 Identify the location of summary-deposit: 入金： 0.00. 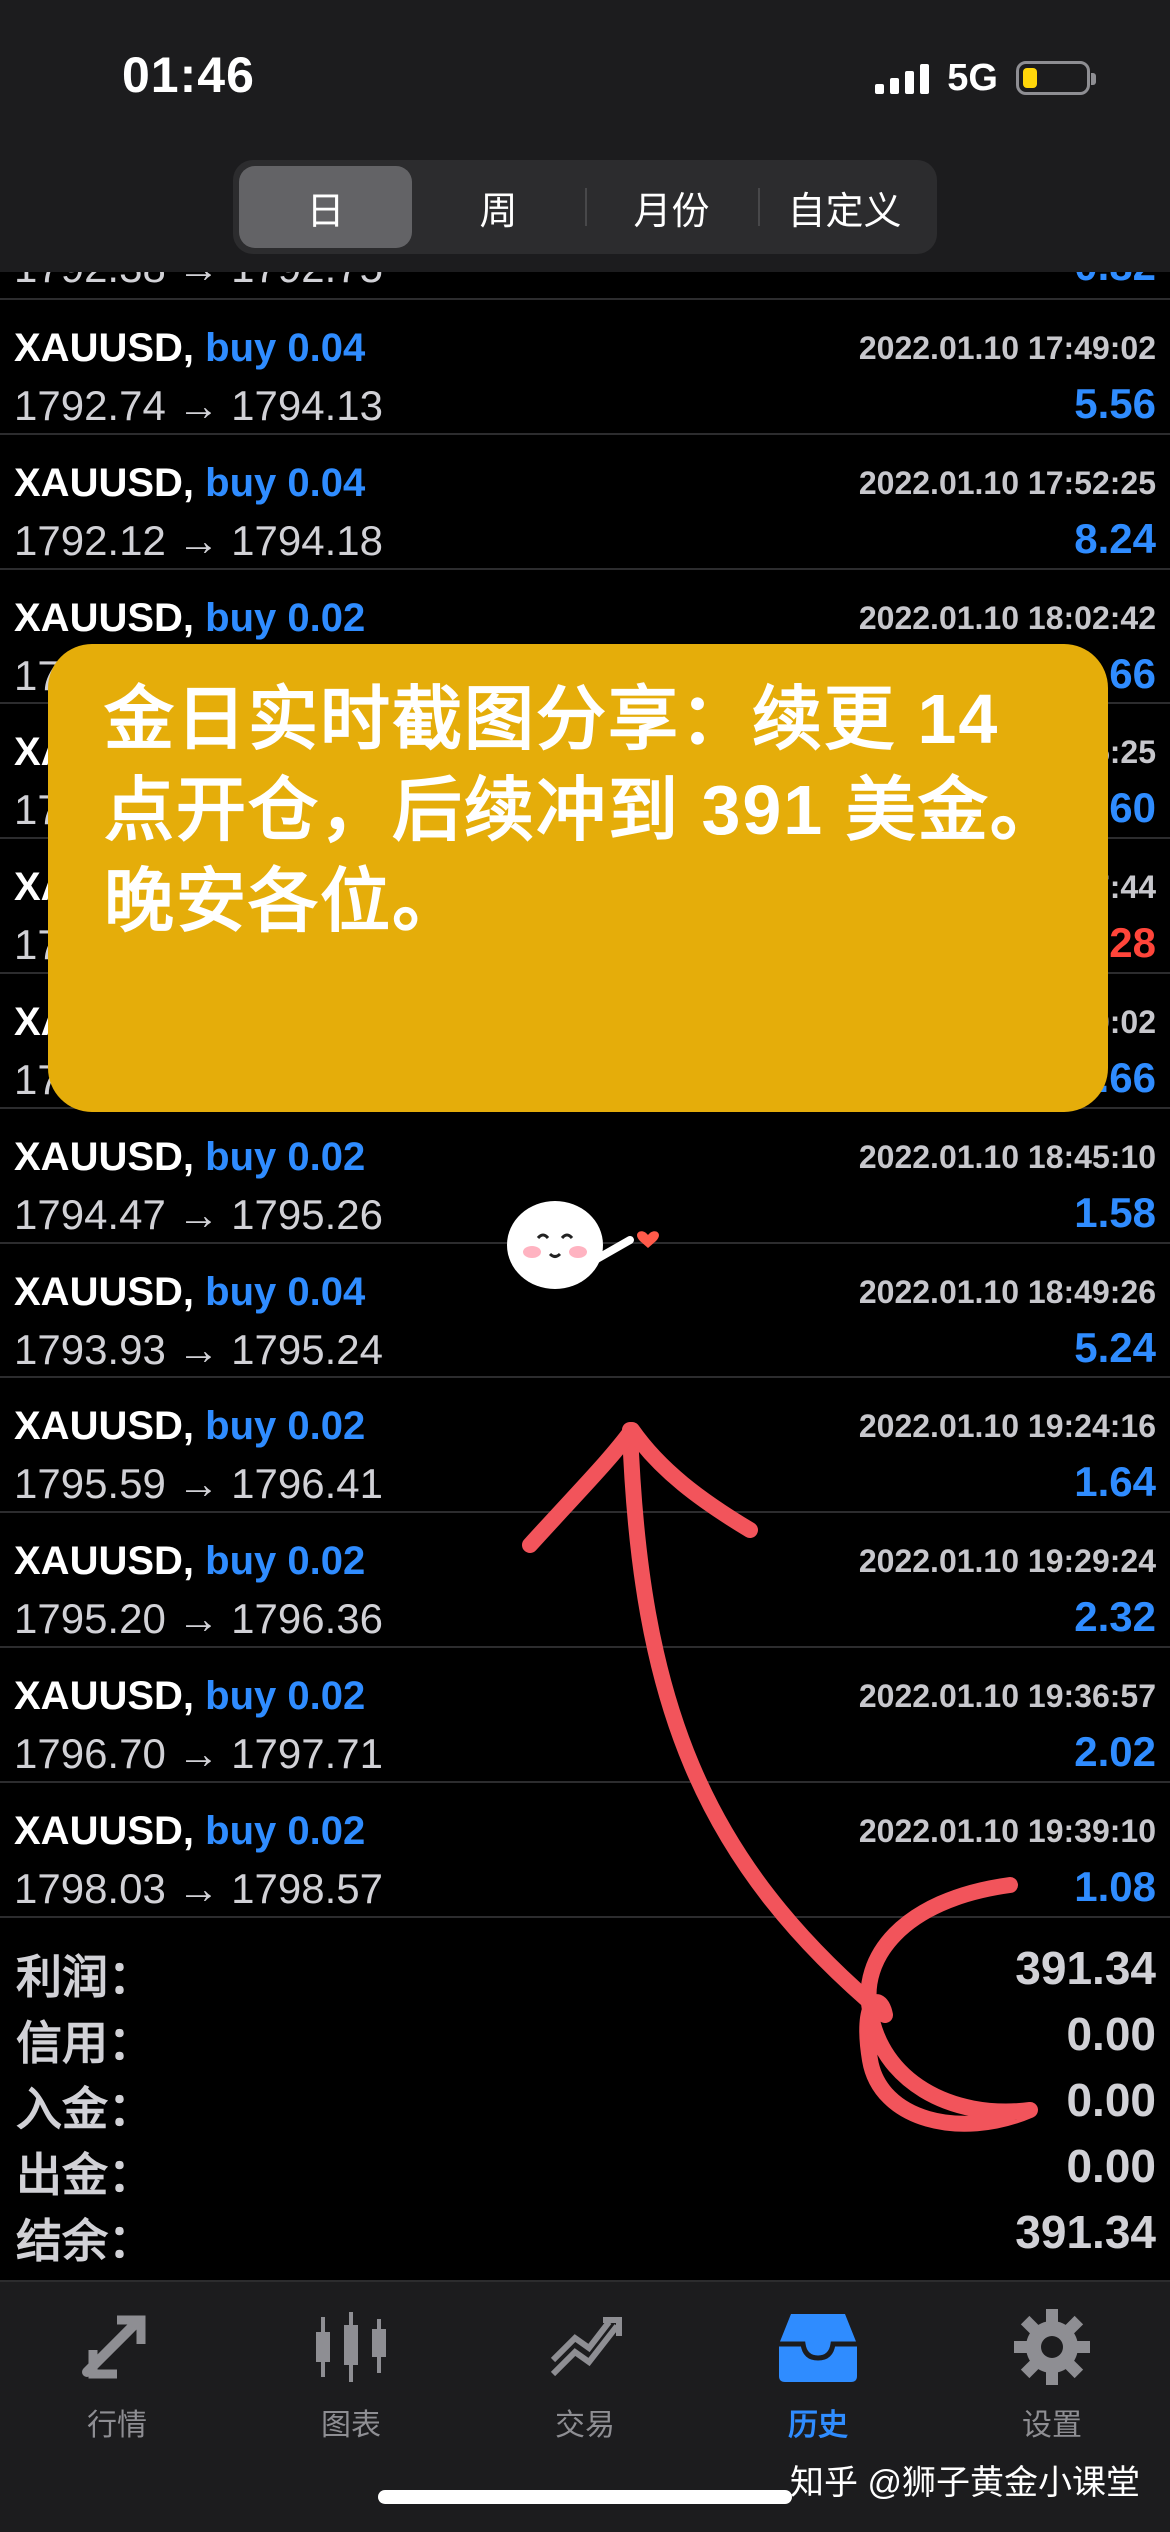
(585, 2101).